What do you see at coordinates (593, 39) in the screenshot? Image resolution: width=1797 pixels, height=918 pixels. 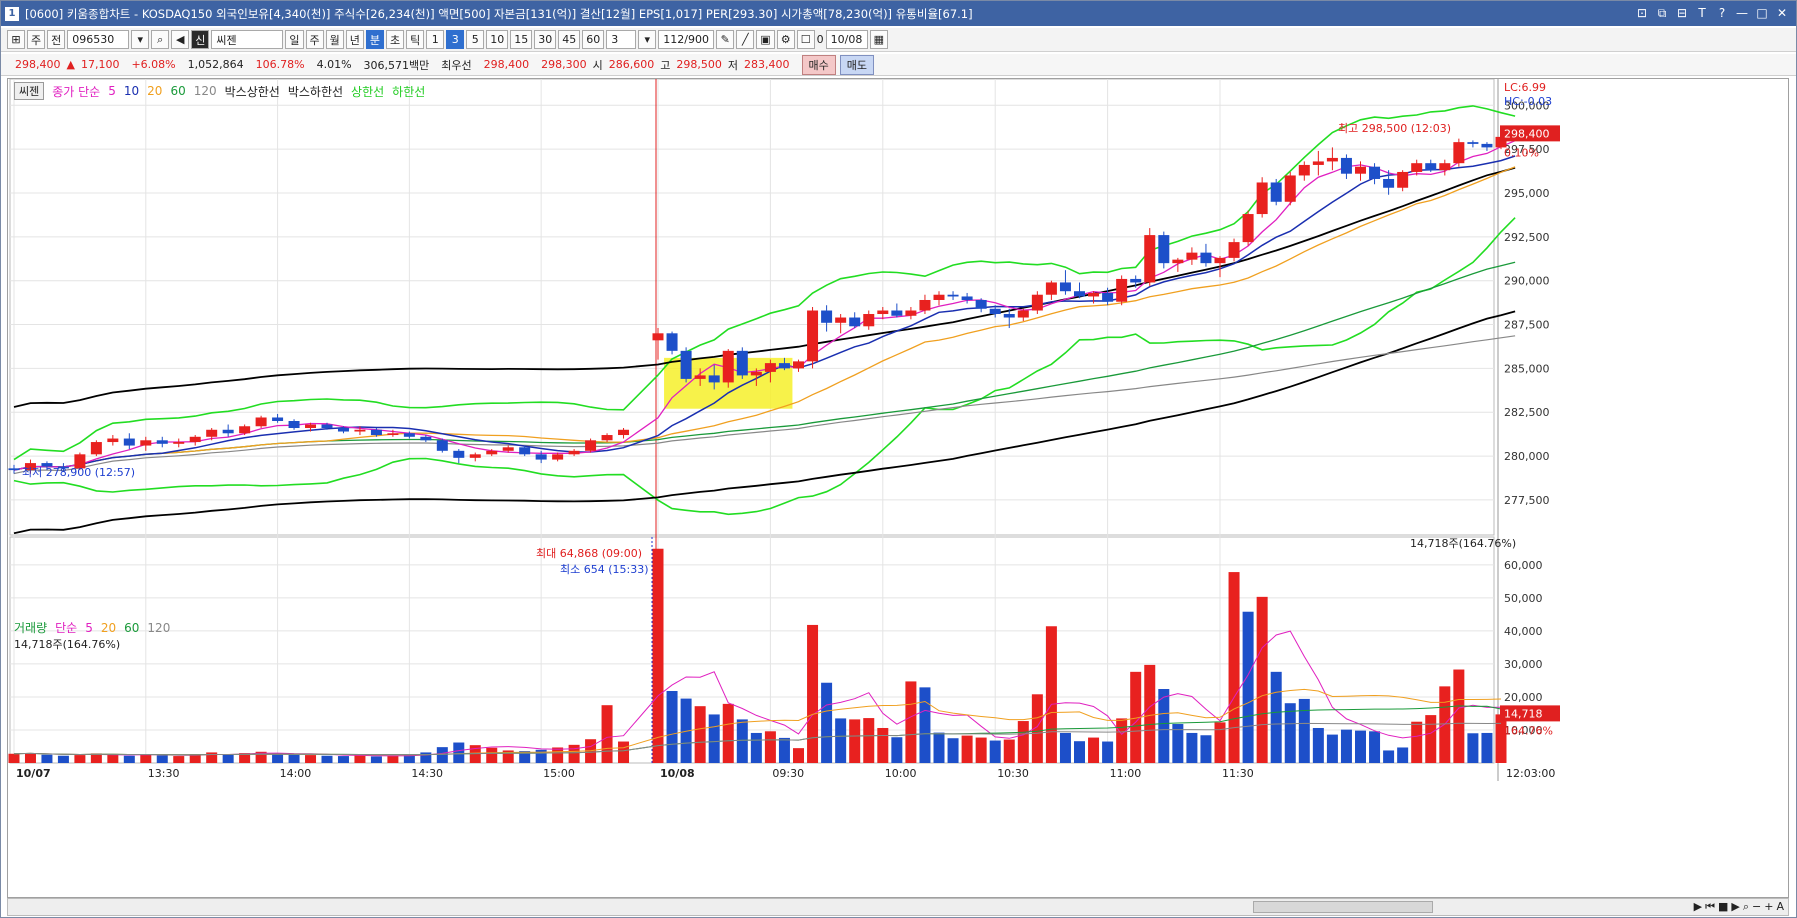 I see `interval-60-button: 60` at bounding box center [593, 39].